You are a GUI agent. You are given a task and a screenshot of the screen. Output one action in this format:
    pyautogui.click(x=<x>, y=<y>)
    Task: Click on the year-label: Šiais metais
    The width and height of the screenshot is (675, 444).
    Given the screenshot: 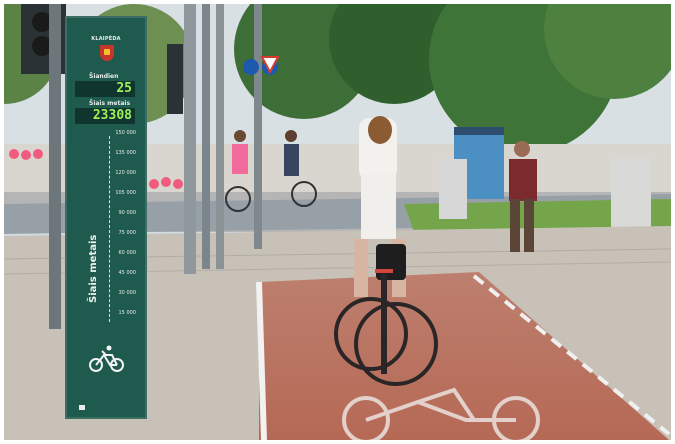 What is the action you would take?
    pyautogui.click(x=110, y=103)
    